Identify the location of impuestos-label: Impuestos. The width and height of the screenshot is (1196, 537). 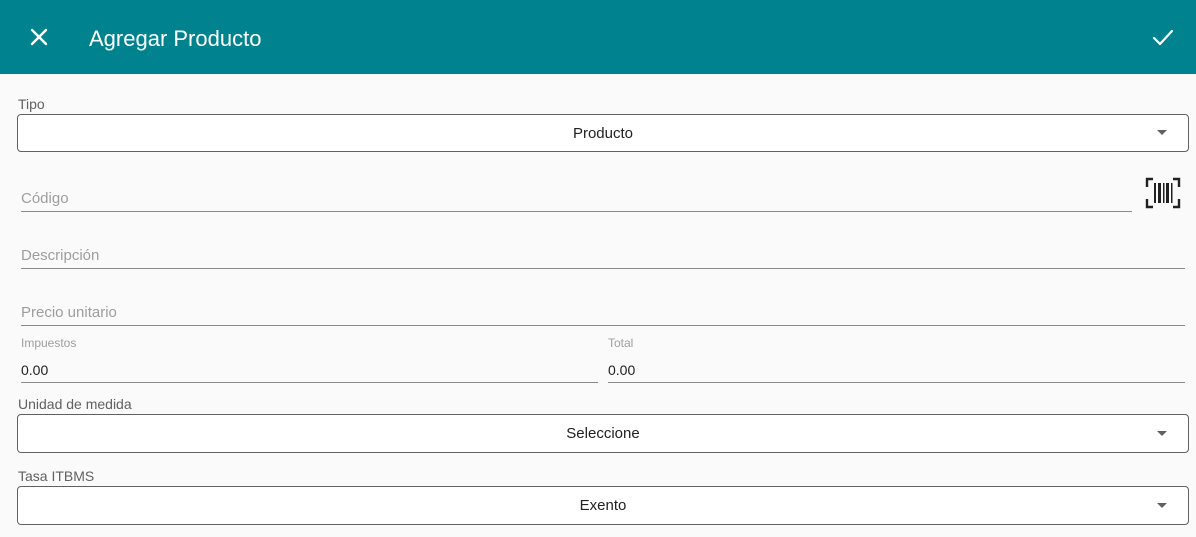
(49, 343).